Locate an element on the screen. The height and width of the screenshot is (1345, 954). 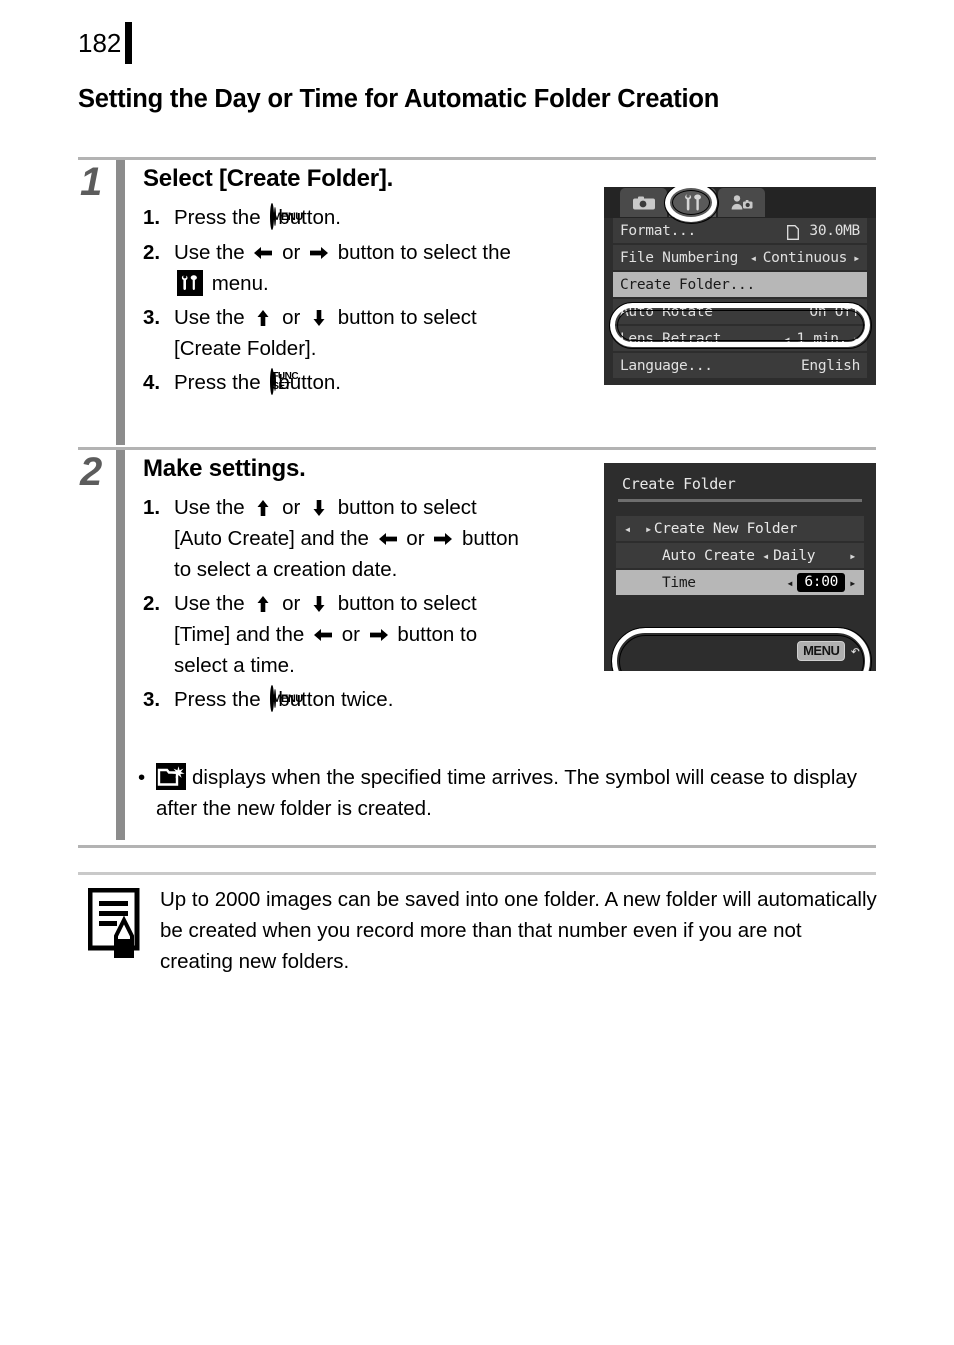
lcd-row-value: 6:00 is located at coordinates (821, 582).